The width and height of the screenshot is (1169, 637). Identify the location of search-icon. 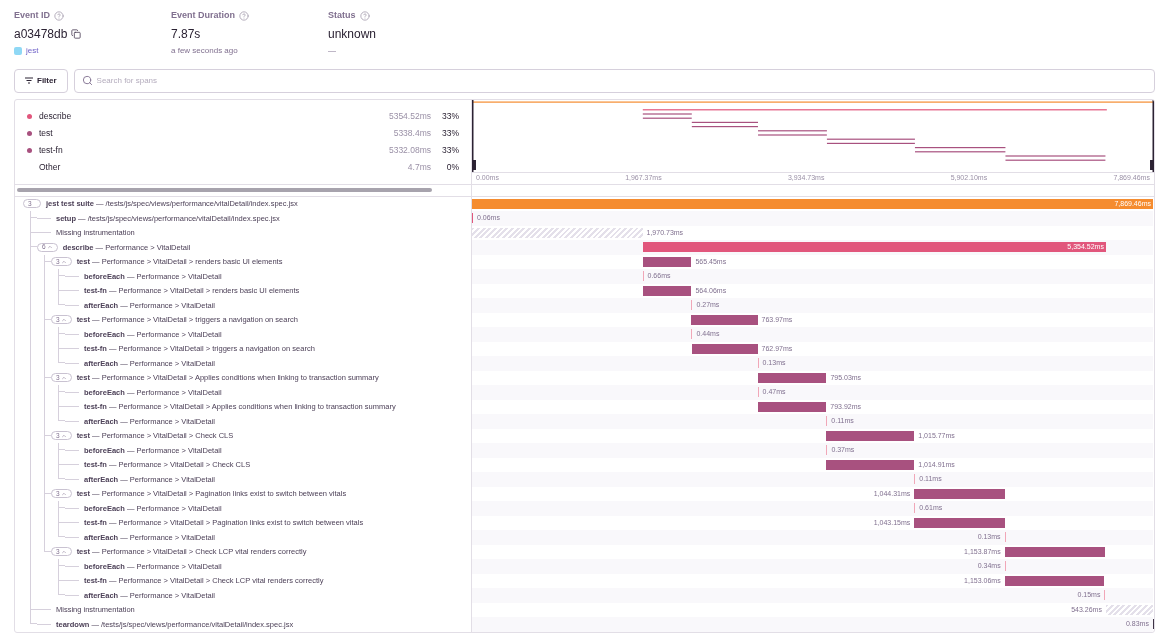
(87, 80).